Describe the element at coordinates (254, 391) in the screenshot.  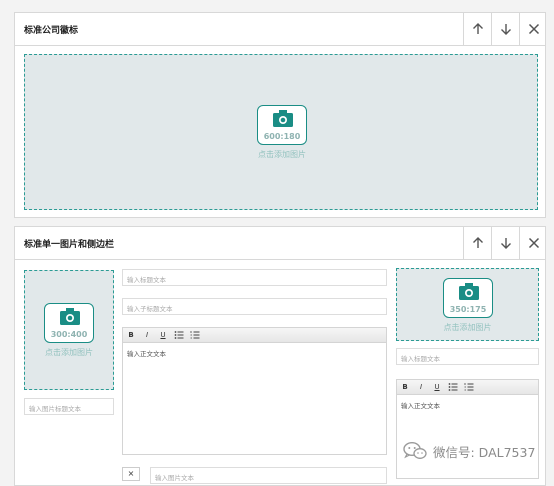
I see `body-text-editor: B I U 输入正文文本` at that location.